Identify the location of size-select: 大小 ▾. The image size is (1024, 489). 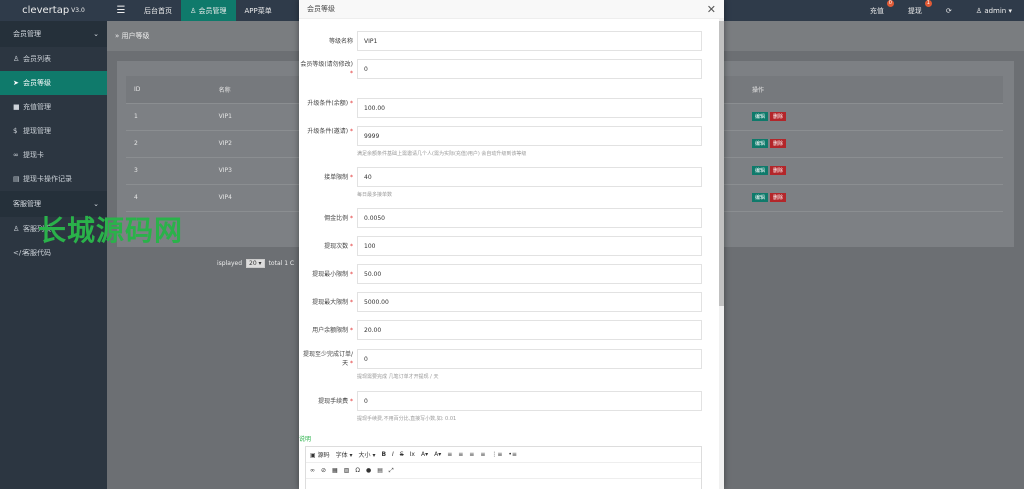
(367, 454).